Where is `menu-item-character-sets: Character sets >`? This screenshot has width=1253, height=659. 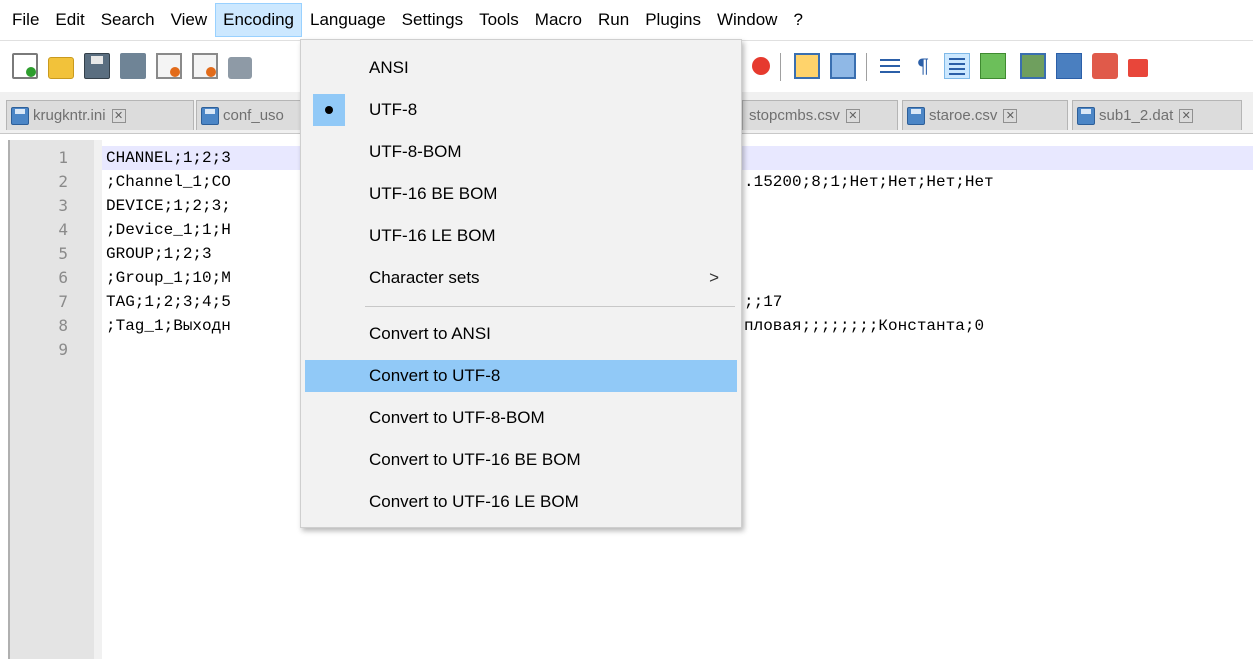 menu-item-character-sets: Character sets > is located at coordinates (521, 278).